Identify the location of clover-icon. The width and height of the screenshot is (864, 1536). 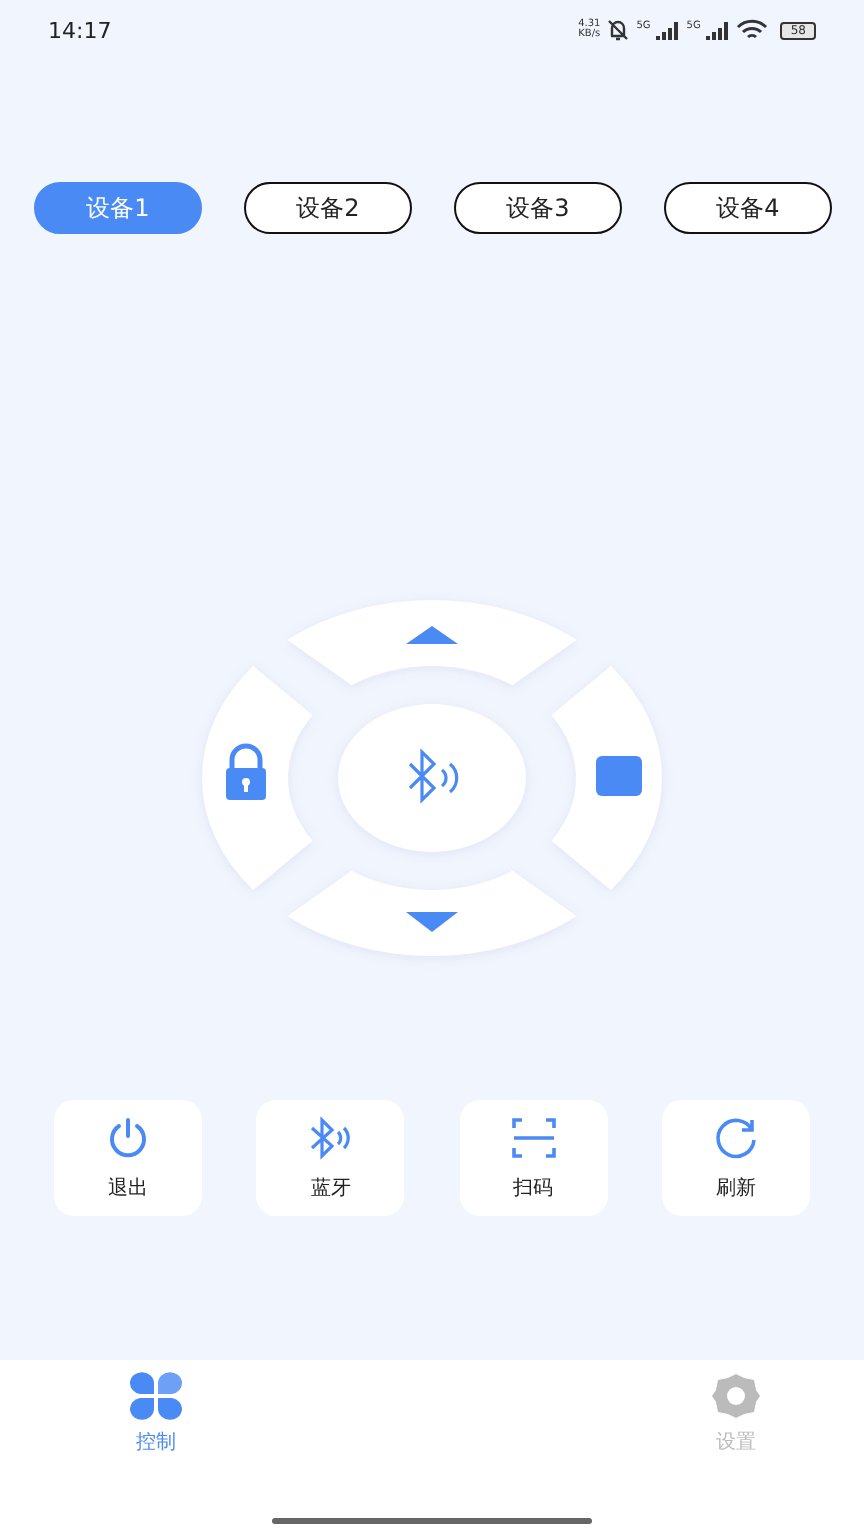
(156, 1396).